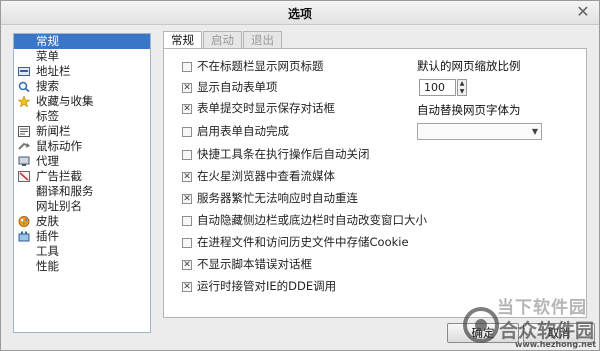  I want to click on sidebar-item-label: 地址栏, so click(53, 71).